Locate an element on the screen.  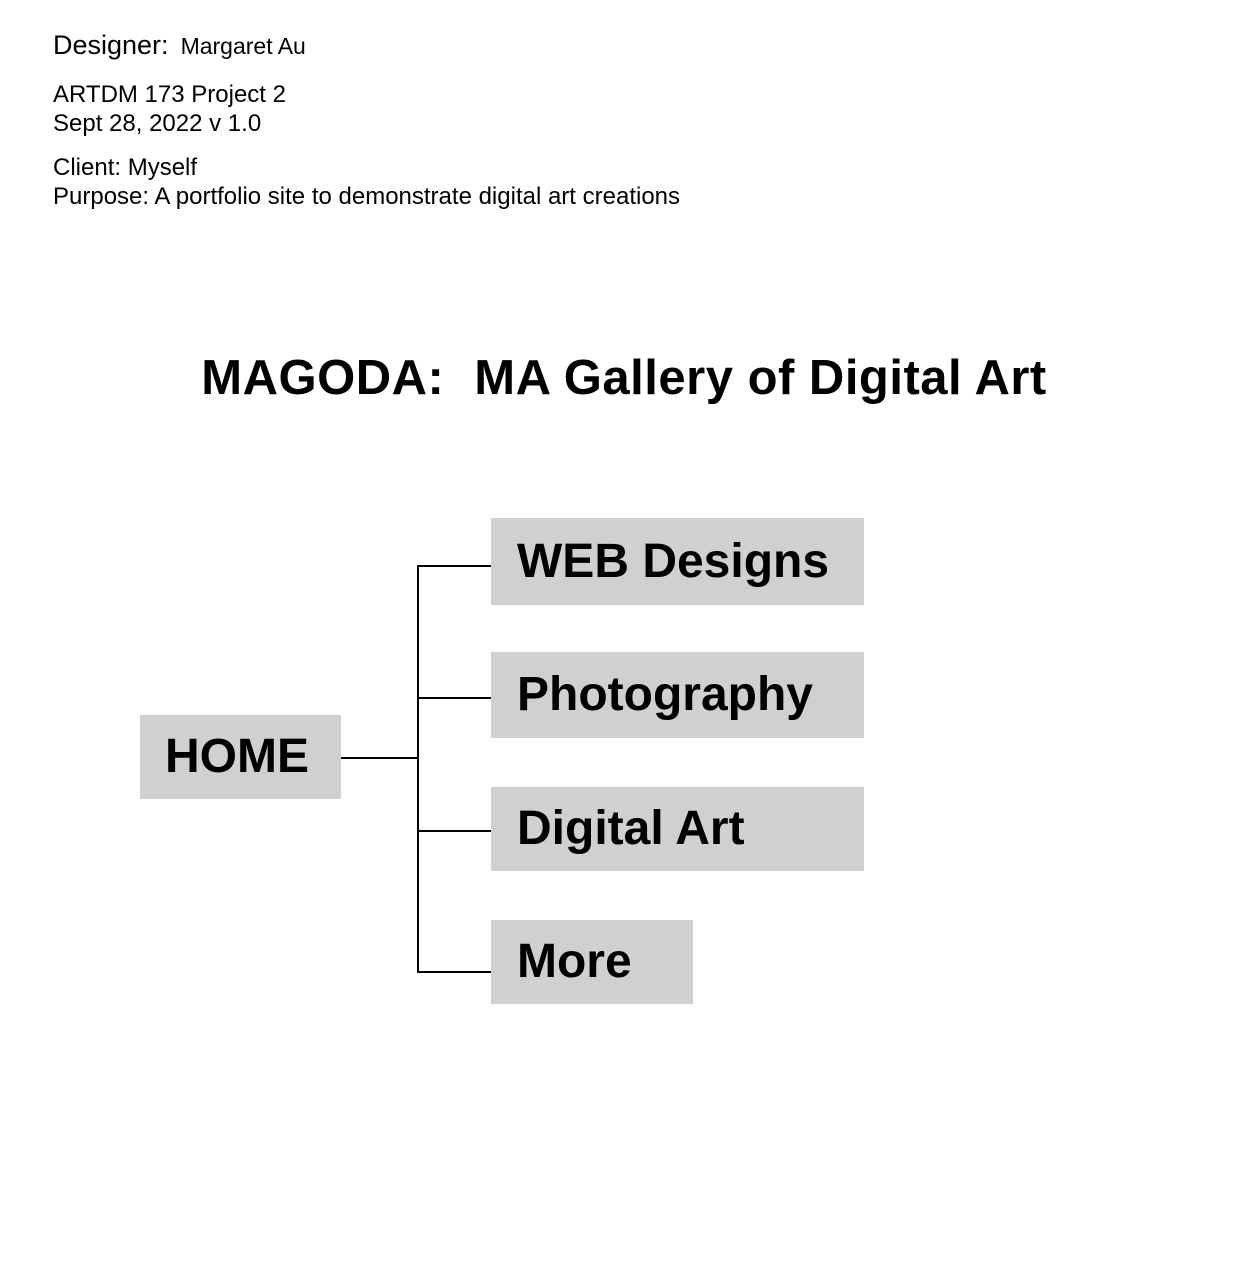
site-title: MAGODA: MA Gallery of Digital Art is located at coordinates (624, 378).